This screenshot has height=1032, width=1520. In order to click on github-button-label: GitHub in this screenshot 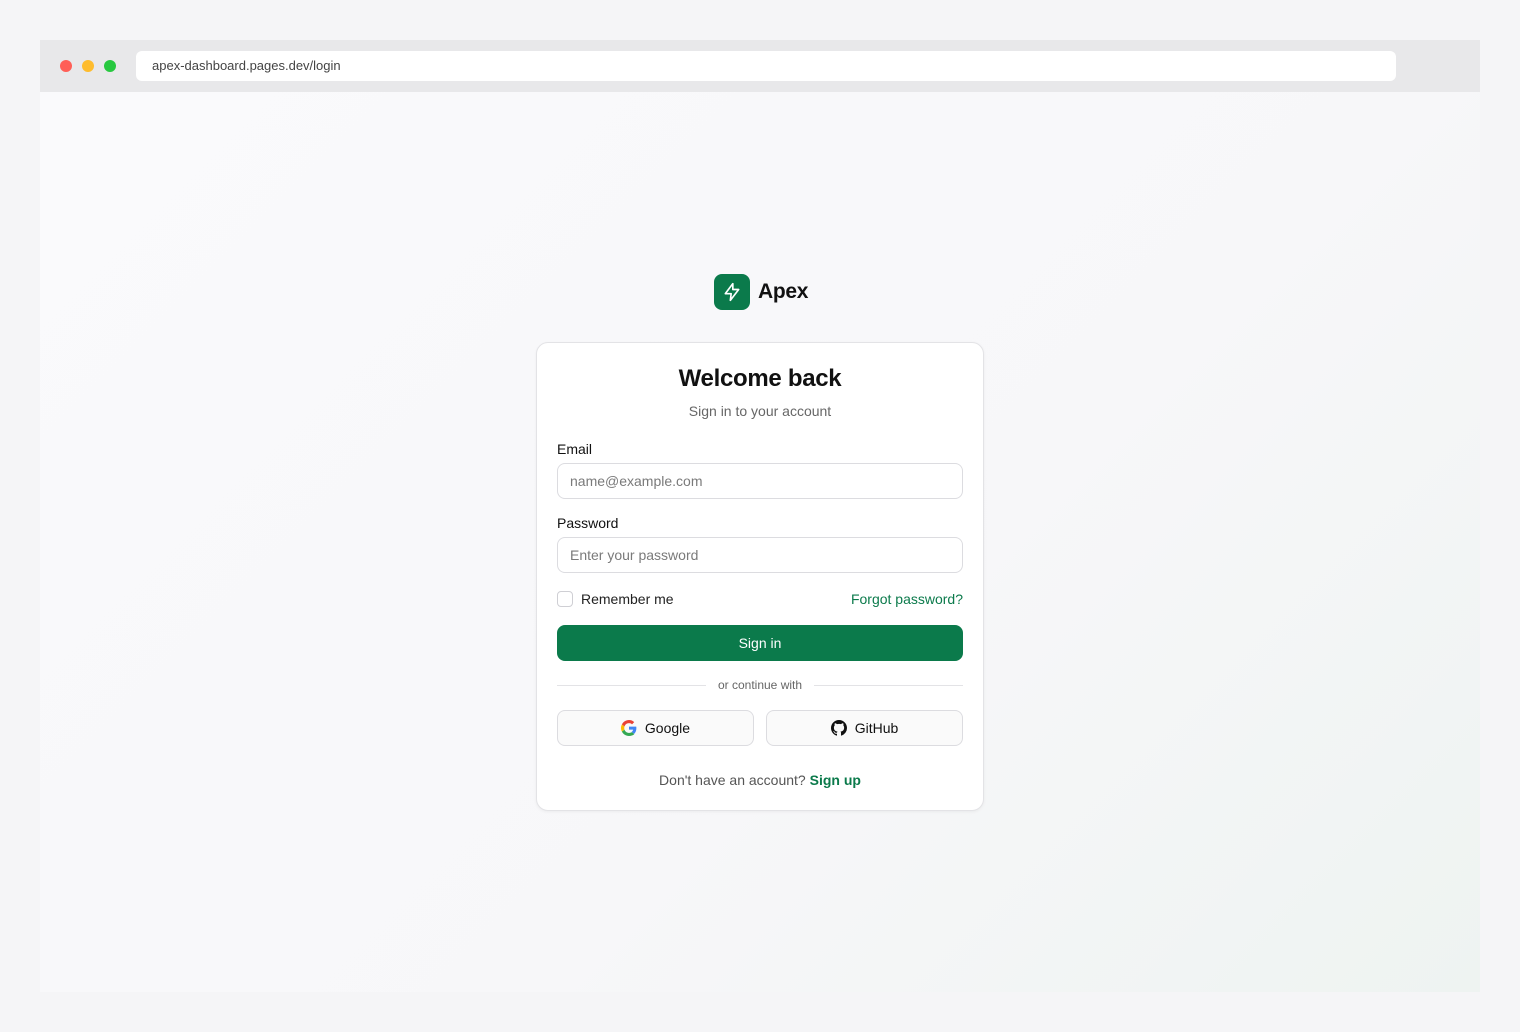, I will do `click(876, 728)`.